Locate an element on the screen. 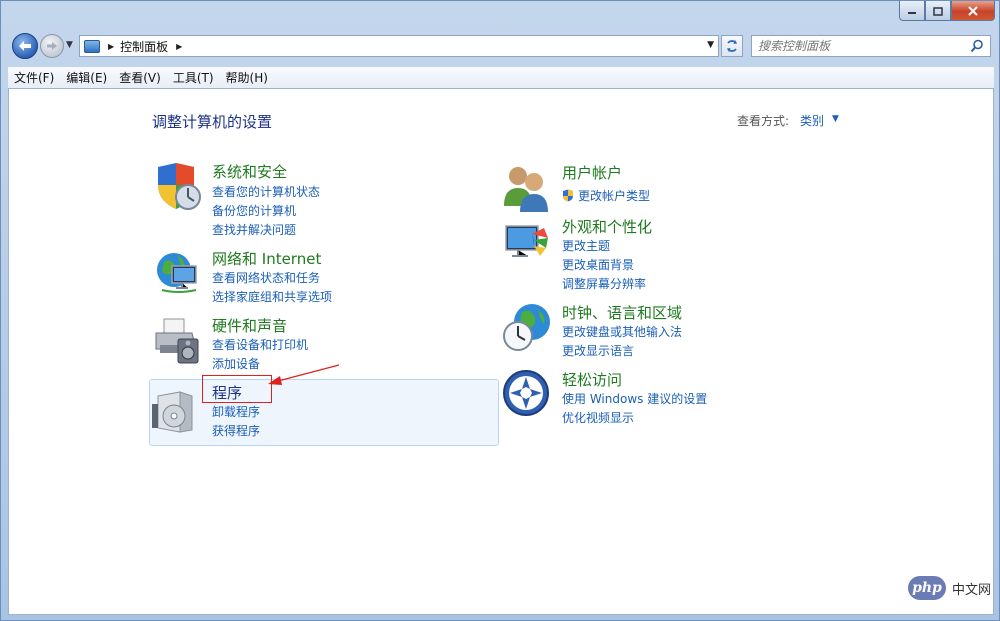  close-icon is located at coordinates (973, 10).